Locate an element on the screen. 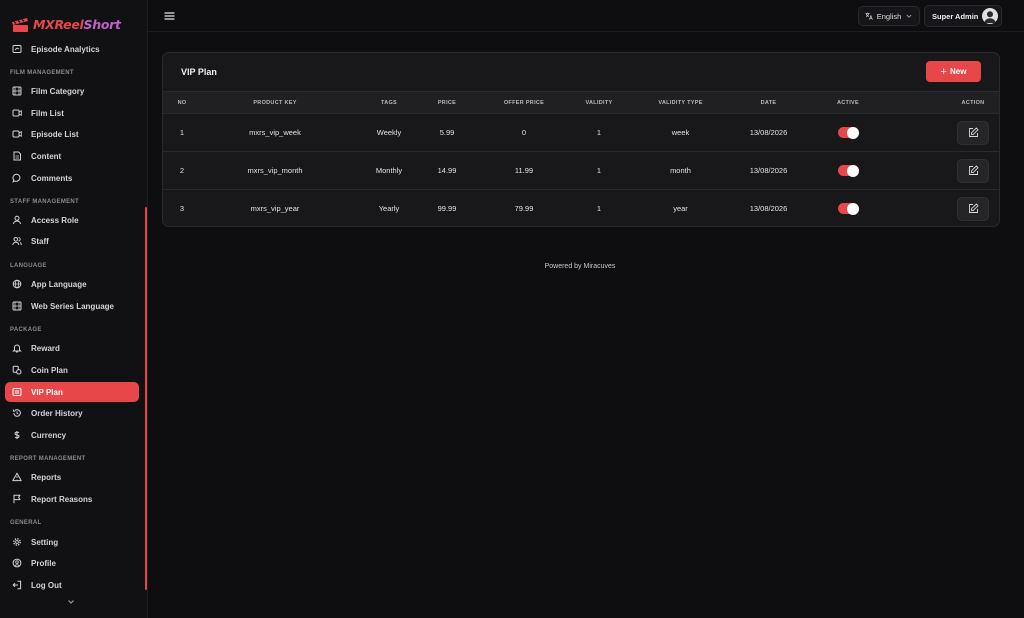 The width and height of the screenshot is (1024, 618). sidebar-item-access-role: Access Role is located at coordinates (72, 220).